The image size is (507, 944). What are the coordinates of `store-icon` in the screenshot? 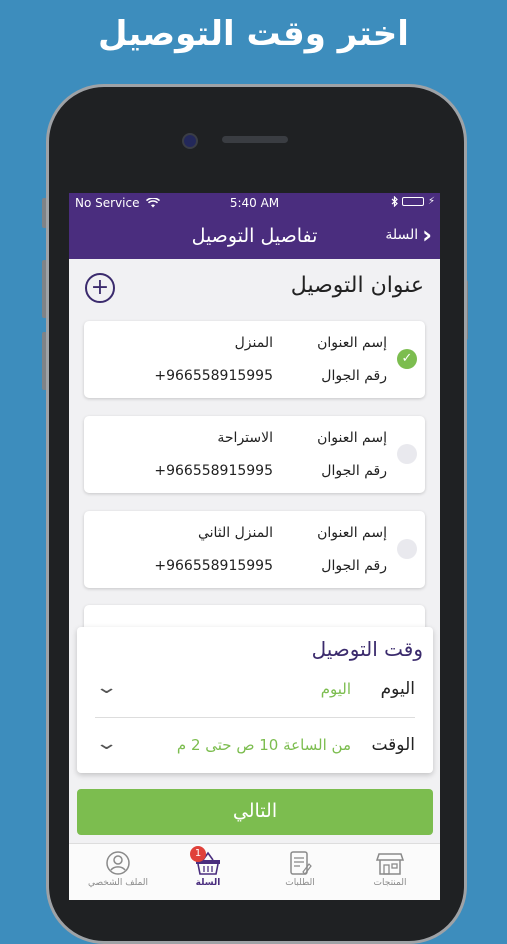 It's located at (390, 864).